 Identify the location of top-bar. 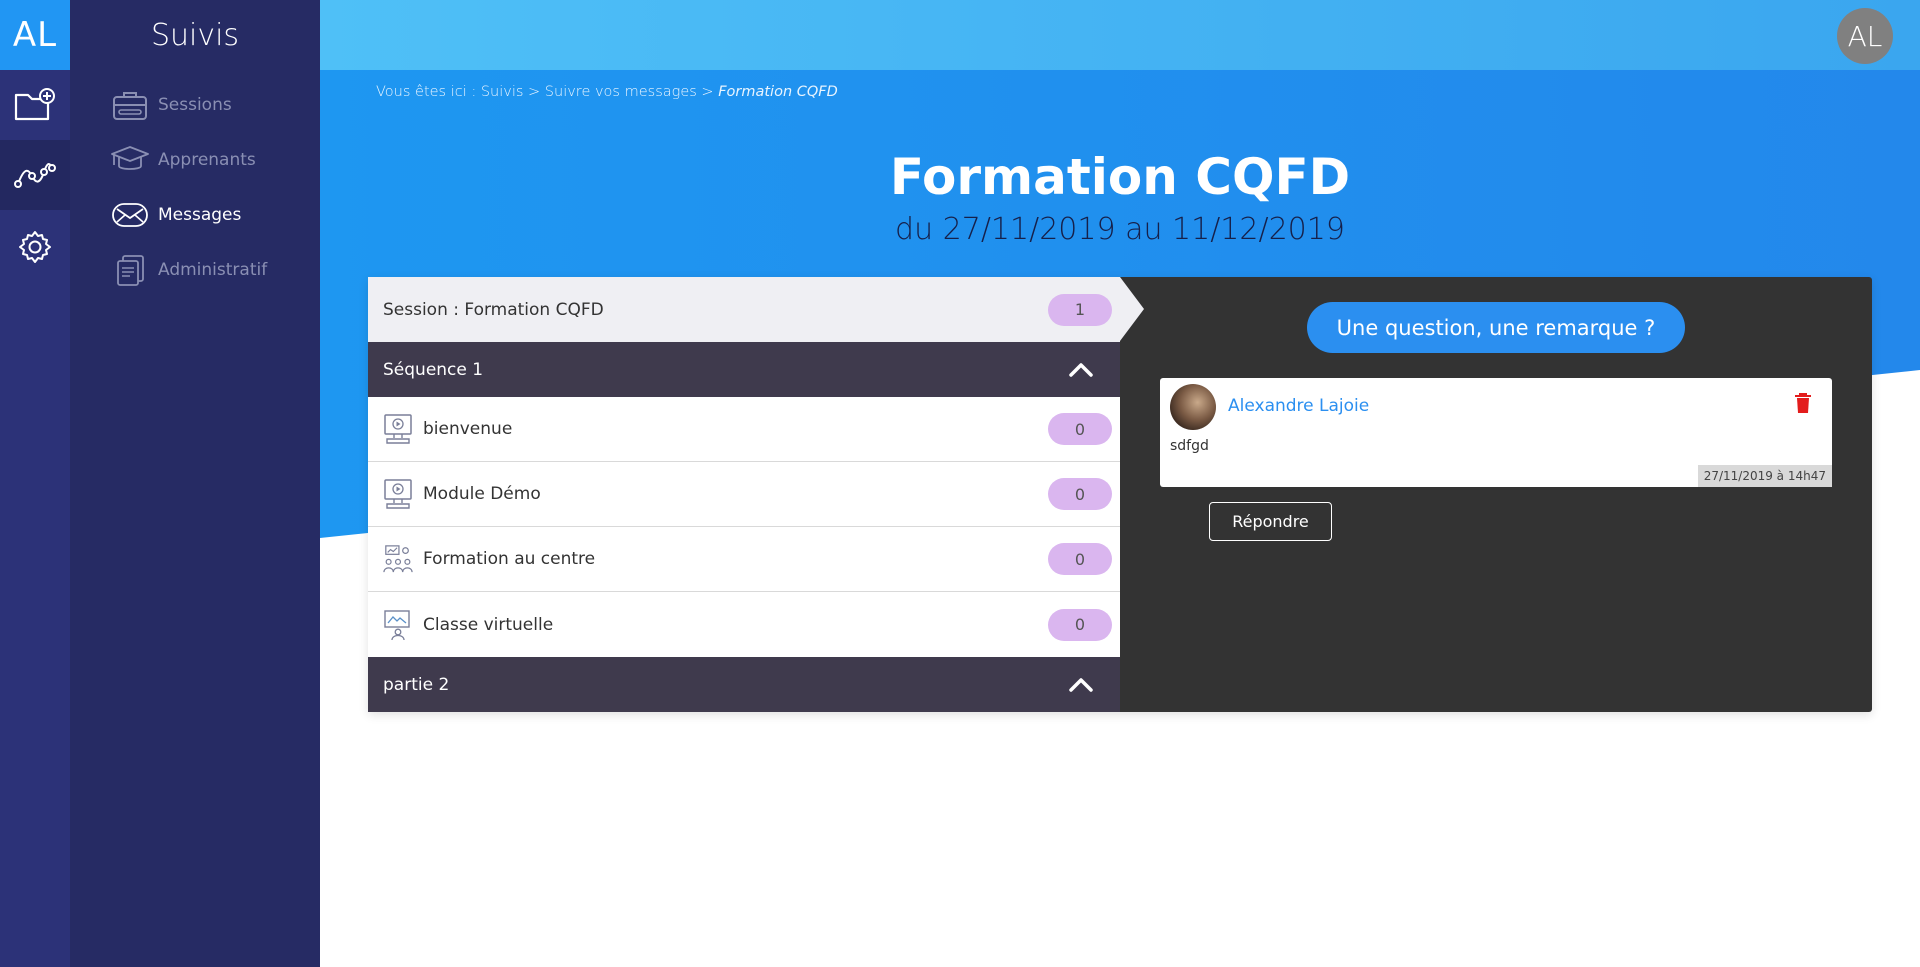
(1120, 35).